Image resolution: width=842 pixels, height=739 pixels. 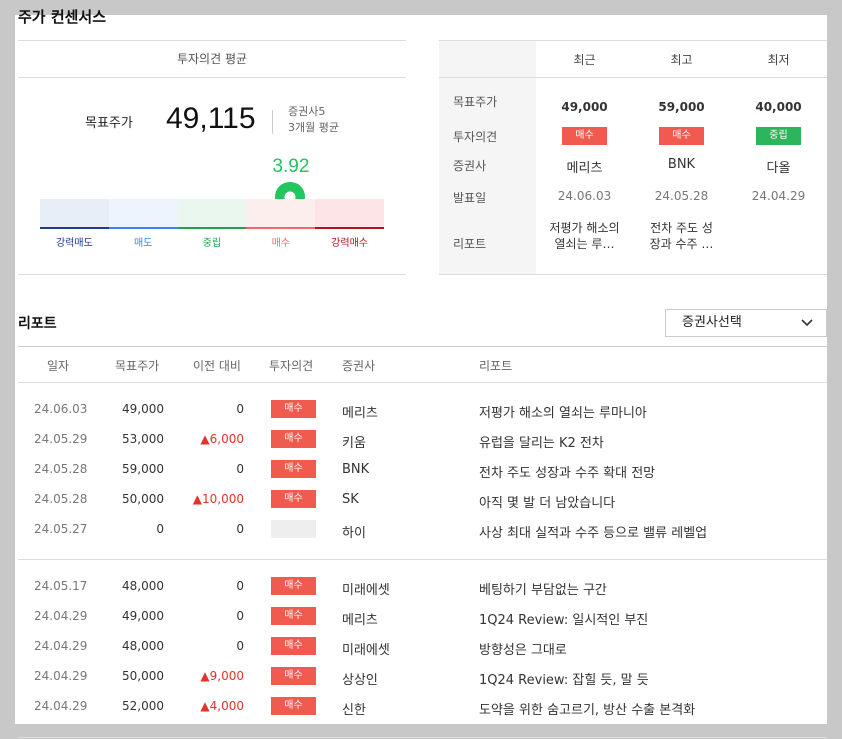 What do you see at coordinates (222, 706) in the screenshot?
I see `row-diff: ▲4,000` at bounding box center [222, 706].